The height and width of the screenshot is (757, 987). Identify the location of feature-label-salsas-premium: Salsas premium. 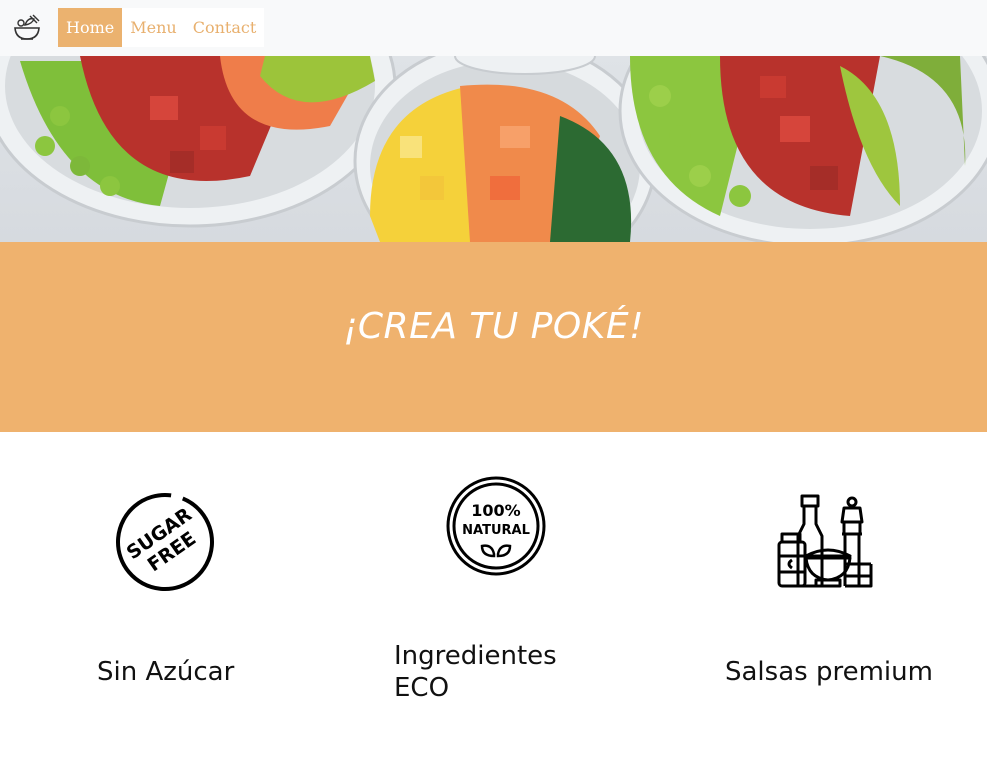
(829, 672).